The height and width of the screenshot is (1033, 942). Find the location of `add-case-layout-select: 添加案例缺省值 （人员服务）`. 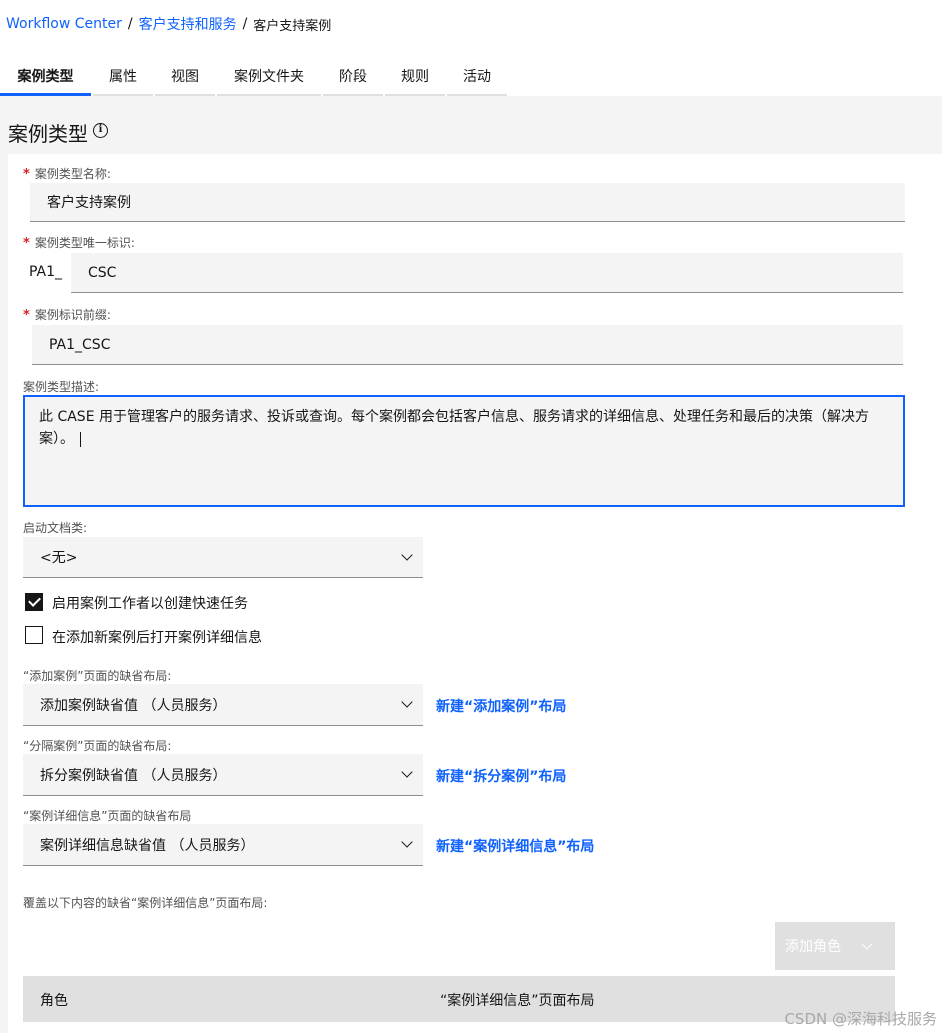

add-case-layout-select: 添加案例缺省值 （人员服务） is located at coordinates (223, 705).